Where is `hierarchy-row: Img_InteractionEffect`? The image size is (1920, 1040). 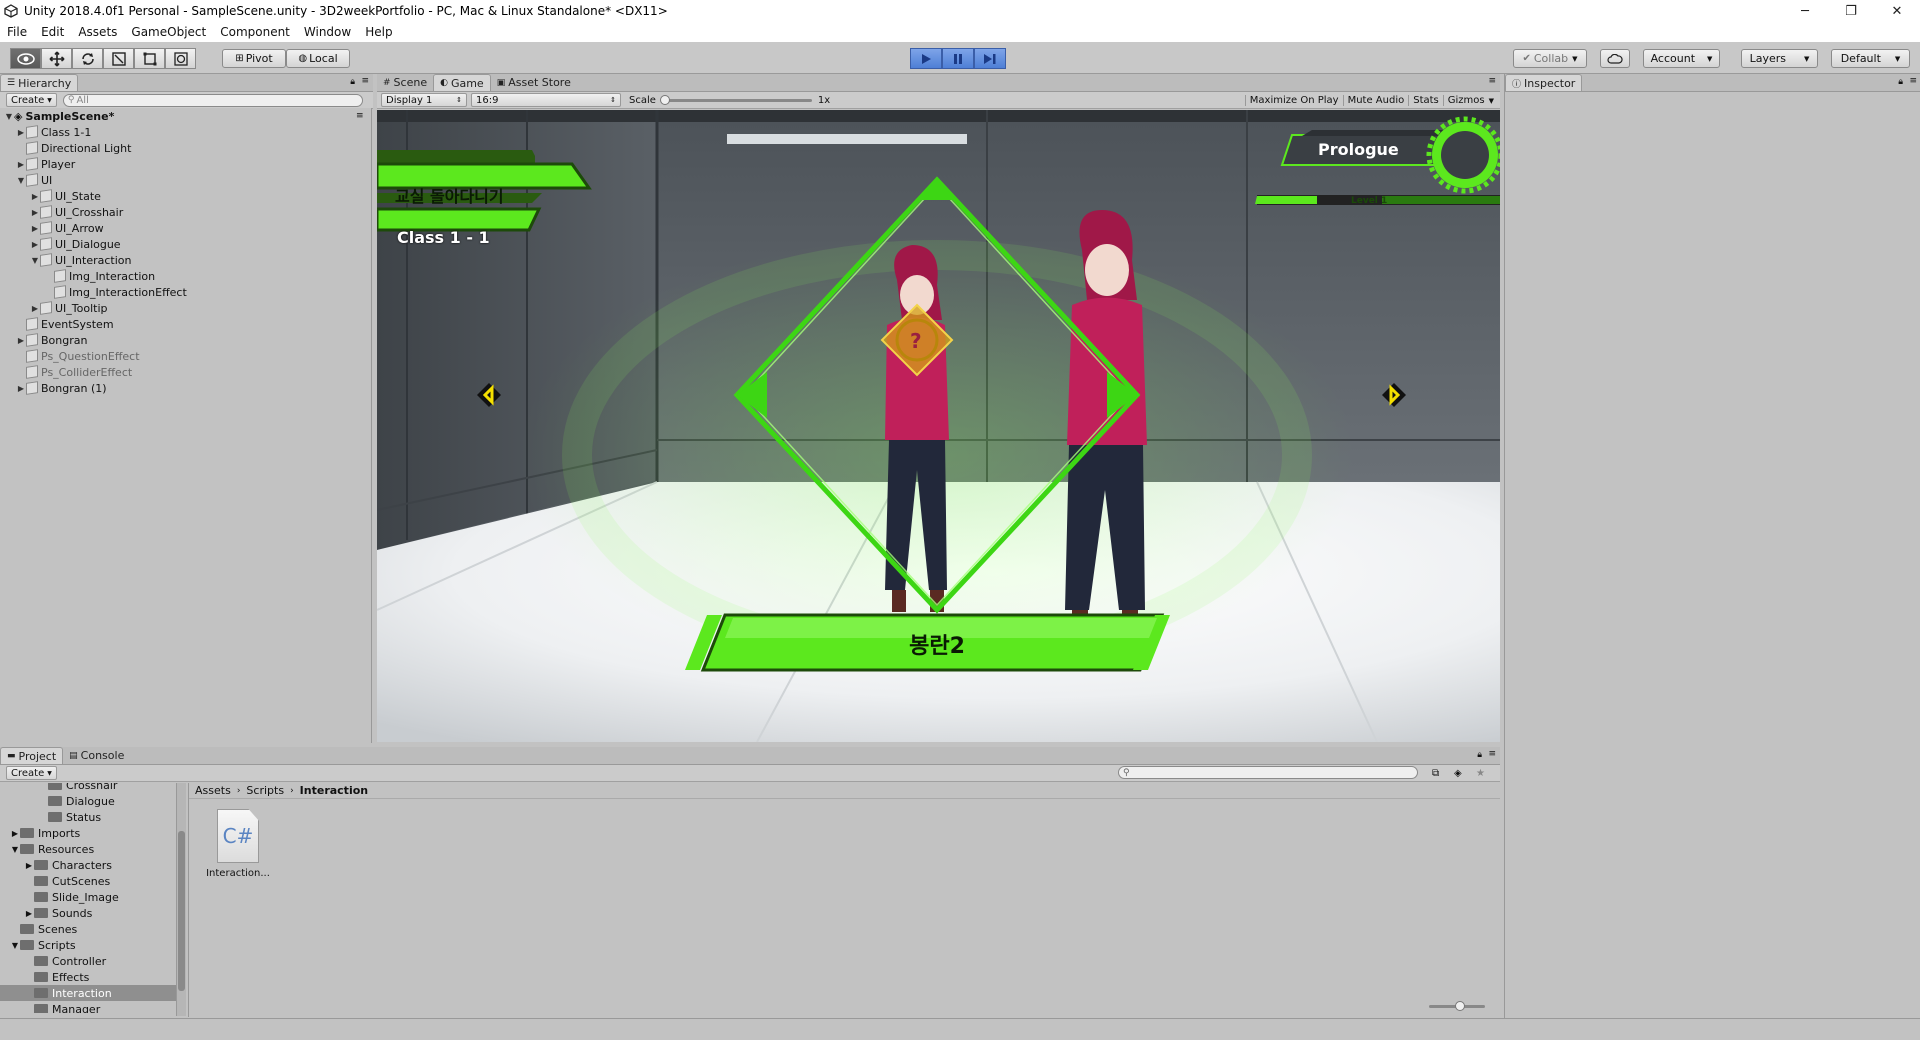 hierarchy-row: Img_InteractionEffect is located at coordinates (115, 292).